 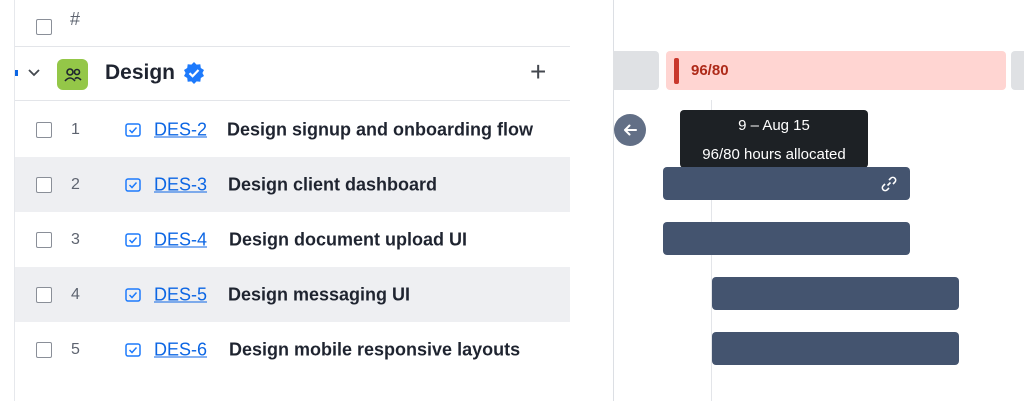 I want to click on issue-key-link: DES-4, so click(x=180, y=239).